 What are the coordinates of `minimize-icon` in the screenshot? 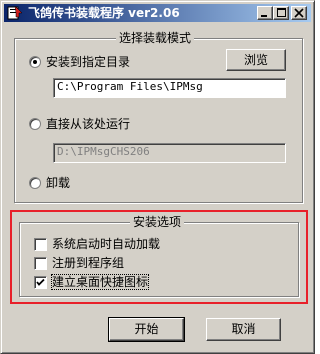 It's located at (264, 16).